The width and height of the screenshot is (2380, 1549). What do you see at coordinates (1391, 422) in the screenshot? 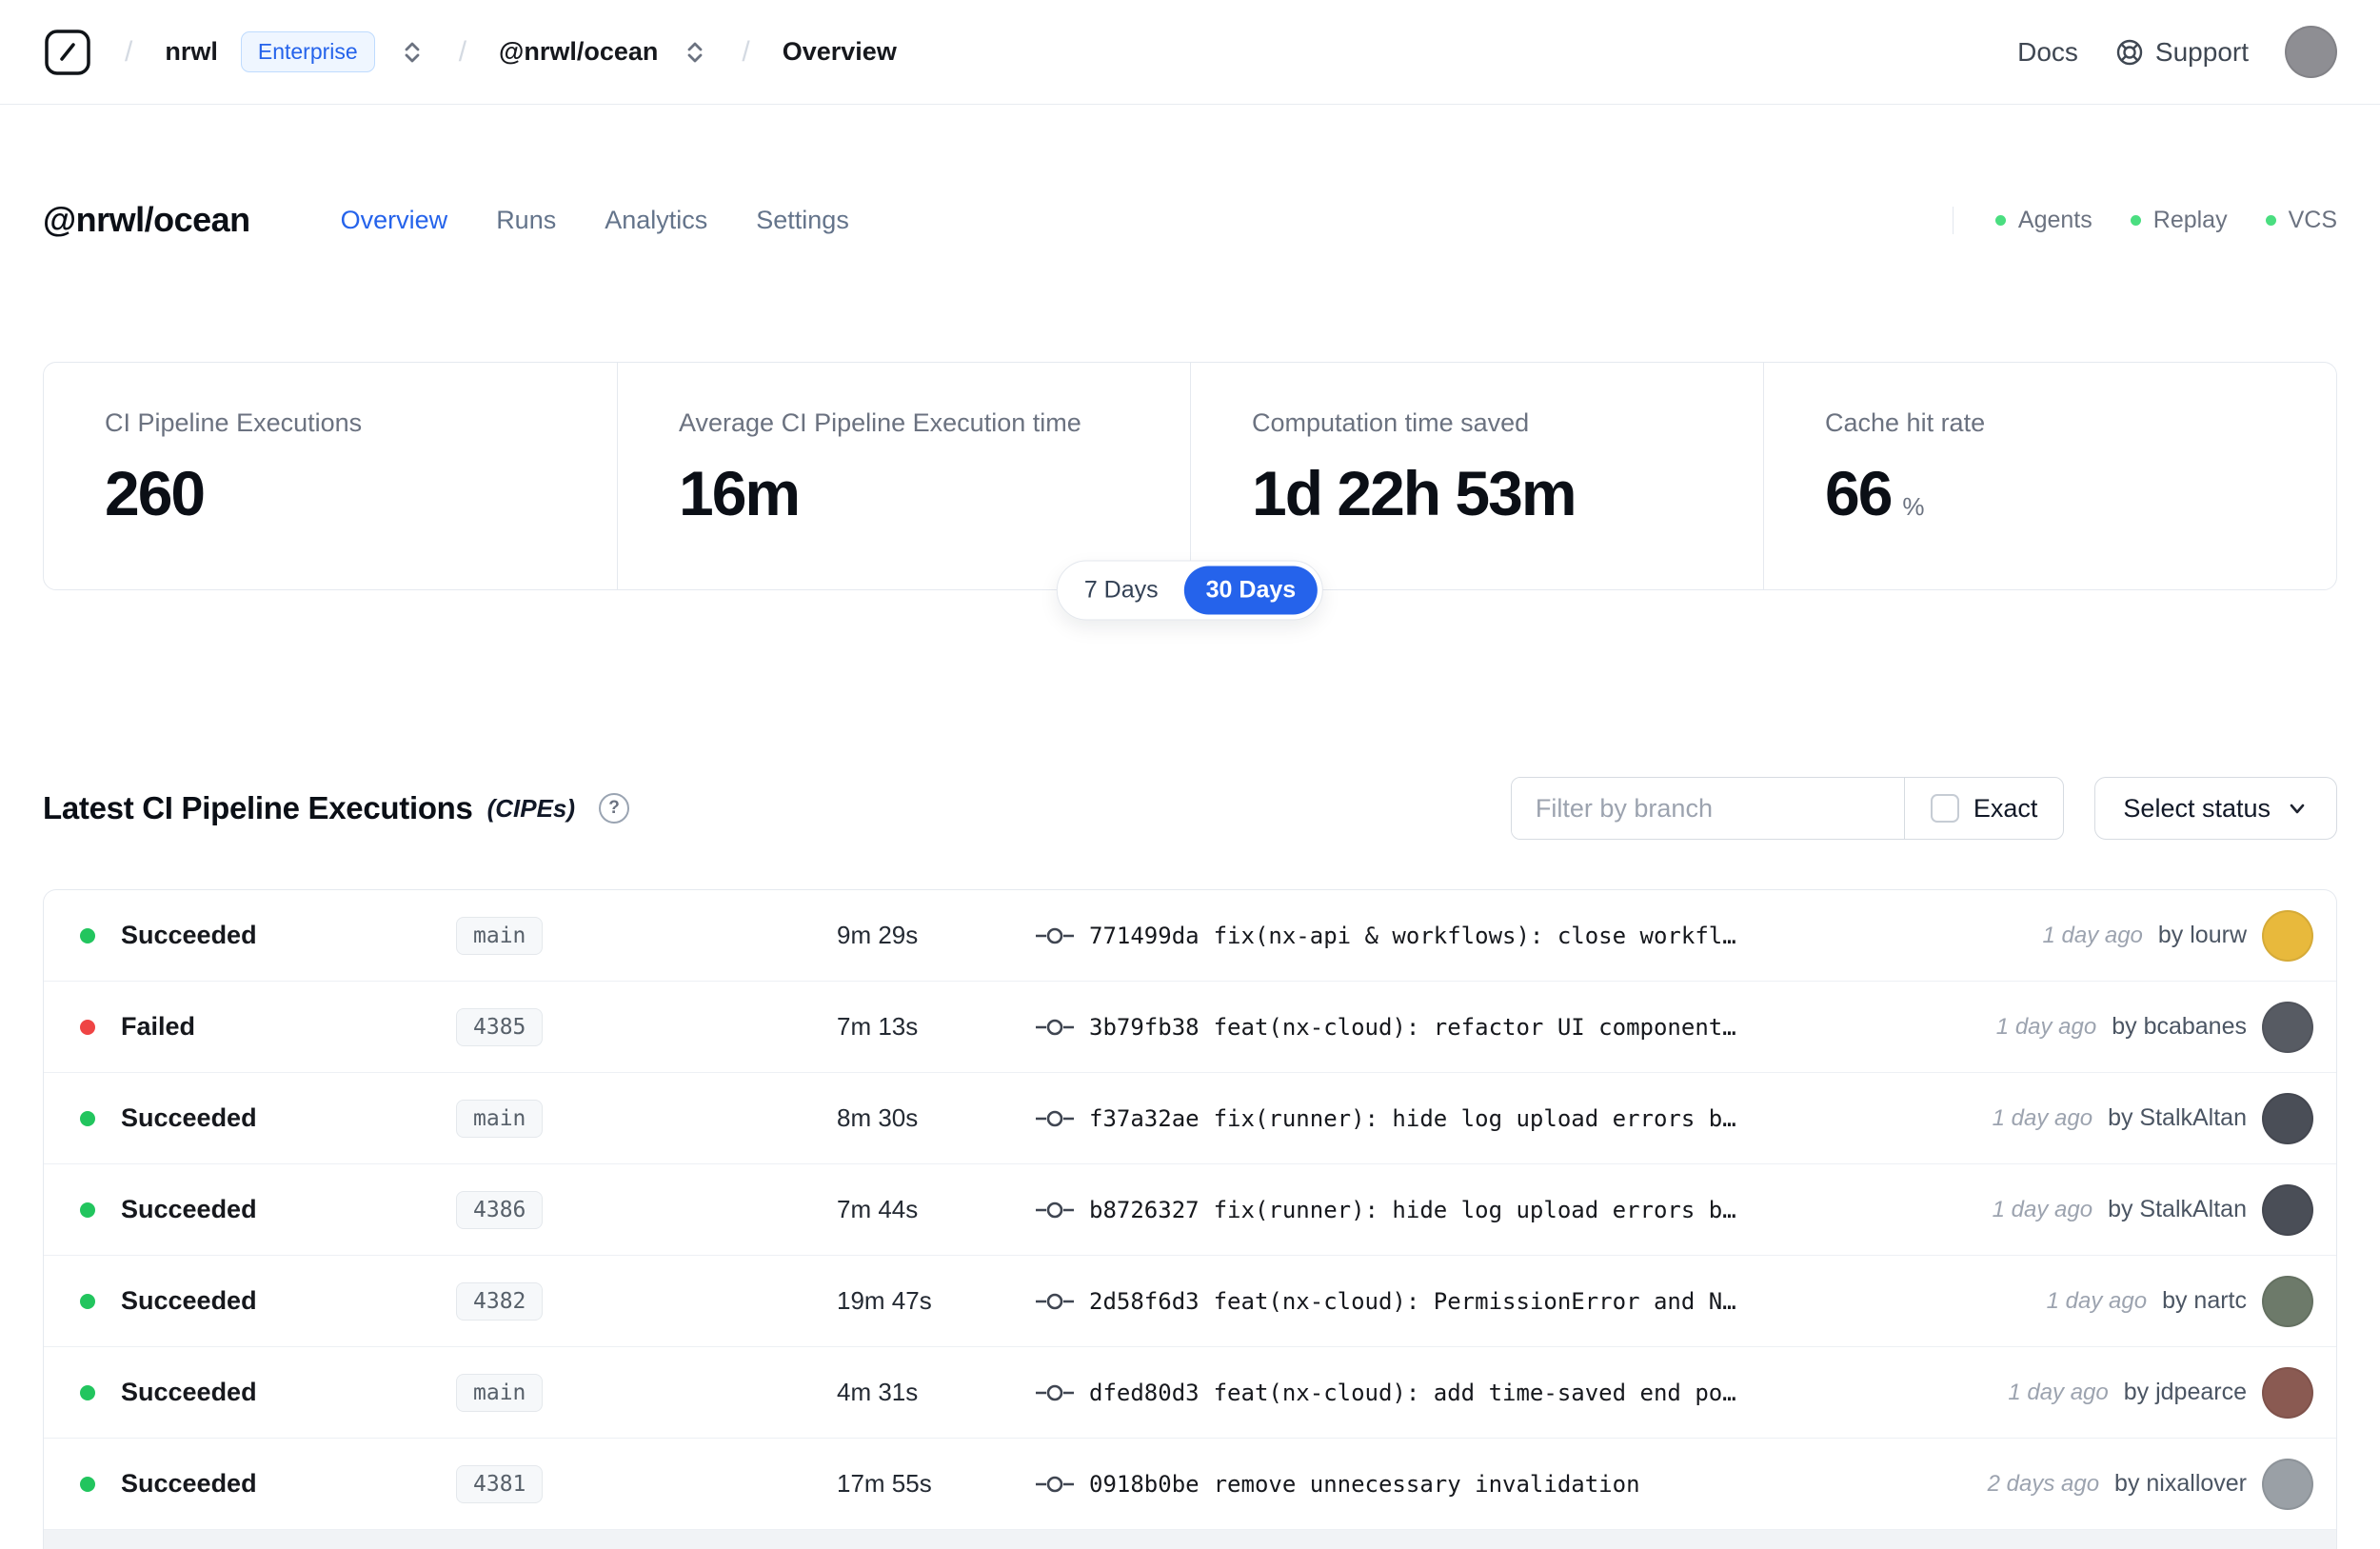
I see `stat-label: Computation time saved` at bounding box center [1391, 422].